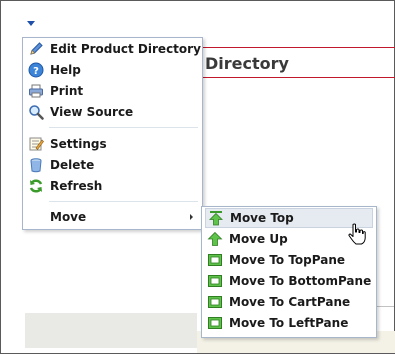 Image resolution: width=395 pixels, height=354 pixels. What do you see at coordinates (112, 186) in the screenshot?
I see `menu-item-refresh: Refresh` at bounding box center [112, 186].